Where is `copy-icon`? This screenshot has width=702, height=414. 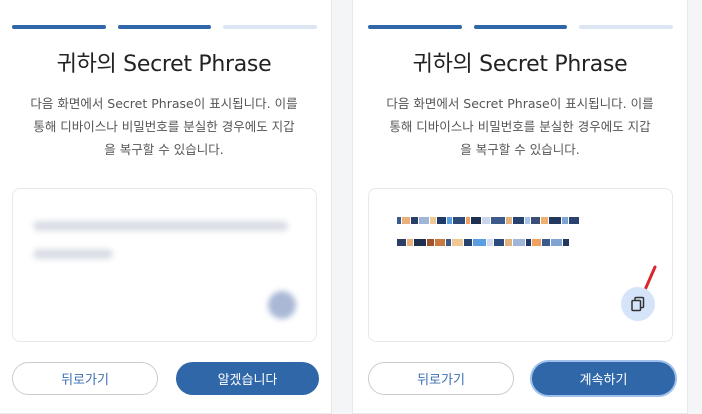
copy-icon is located at coordinates (638, 304).